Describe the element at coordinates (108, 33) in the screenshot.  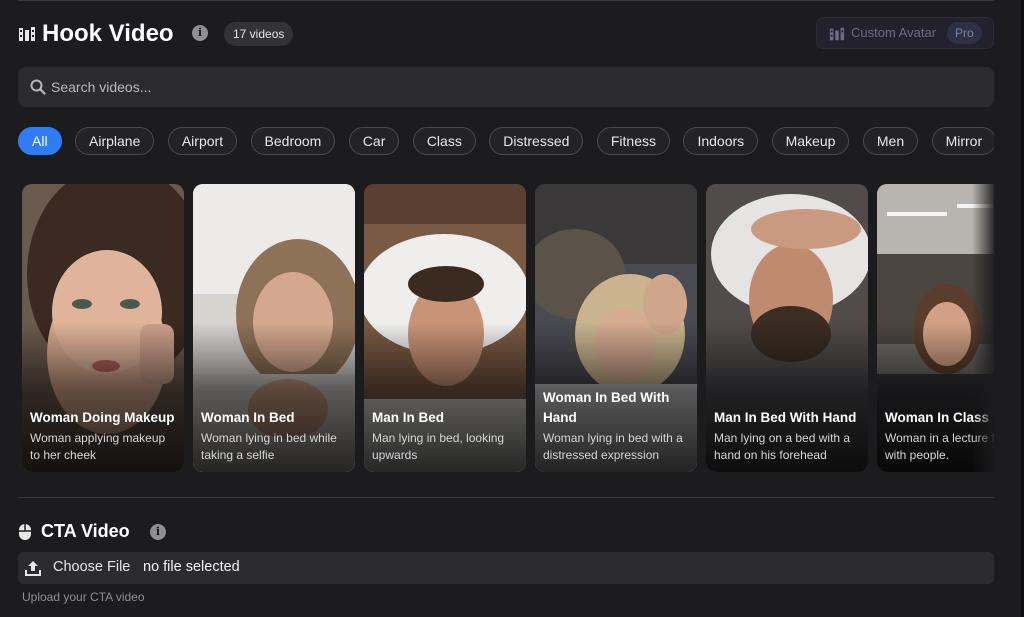
I see `page-title: Hook Video` at that location.